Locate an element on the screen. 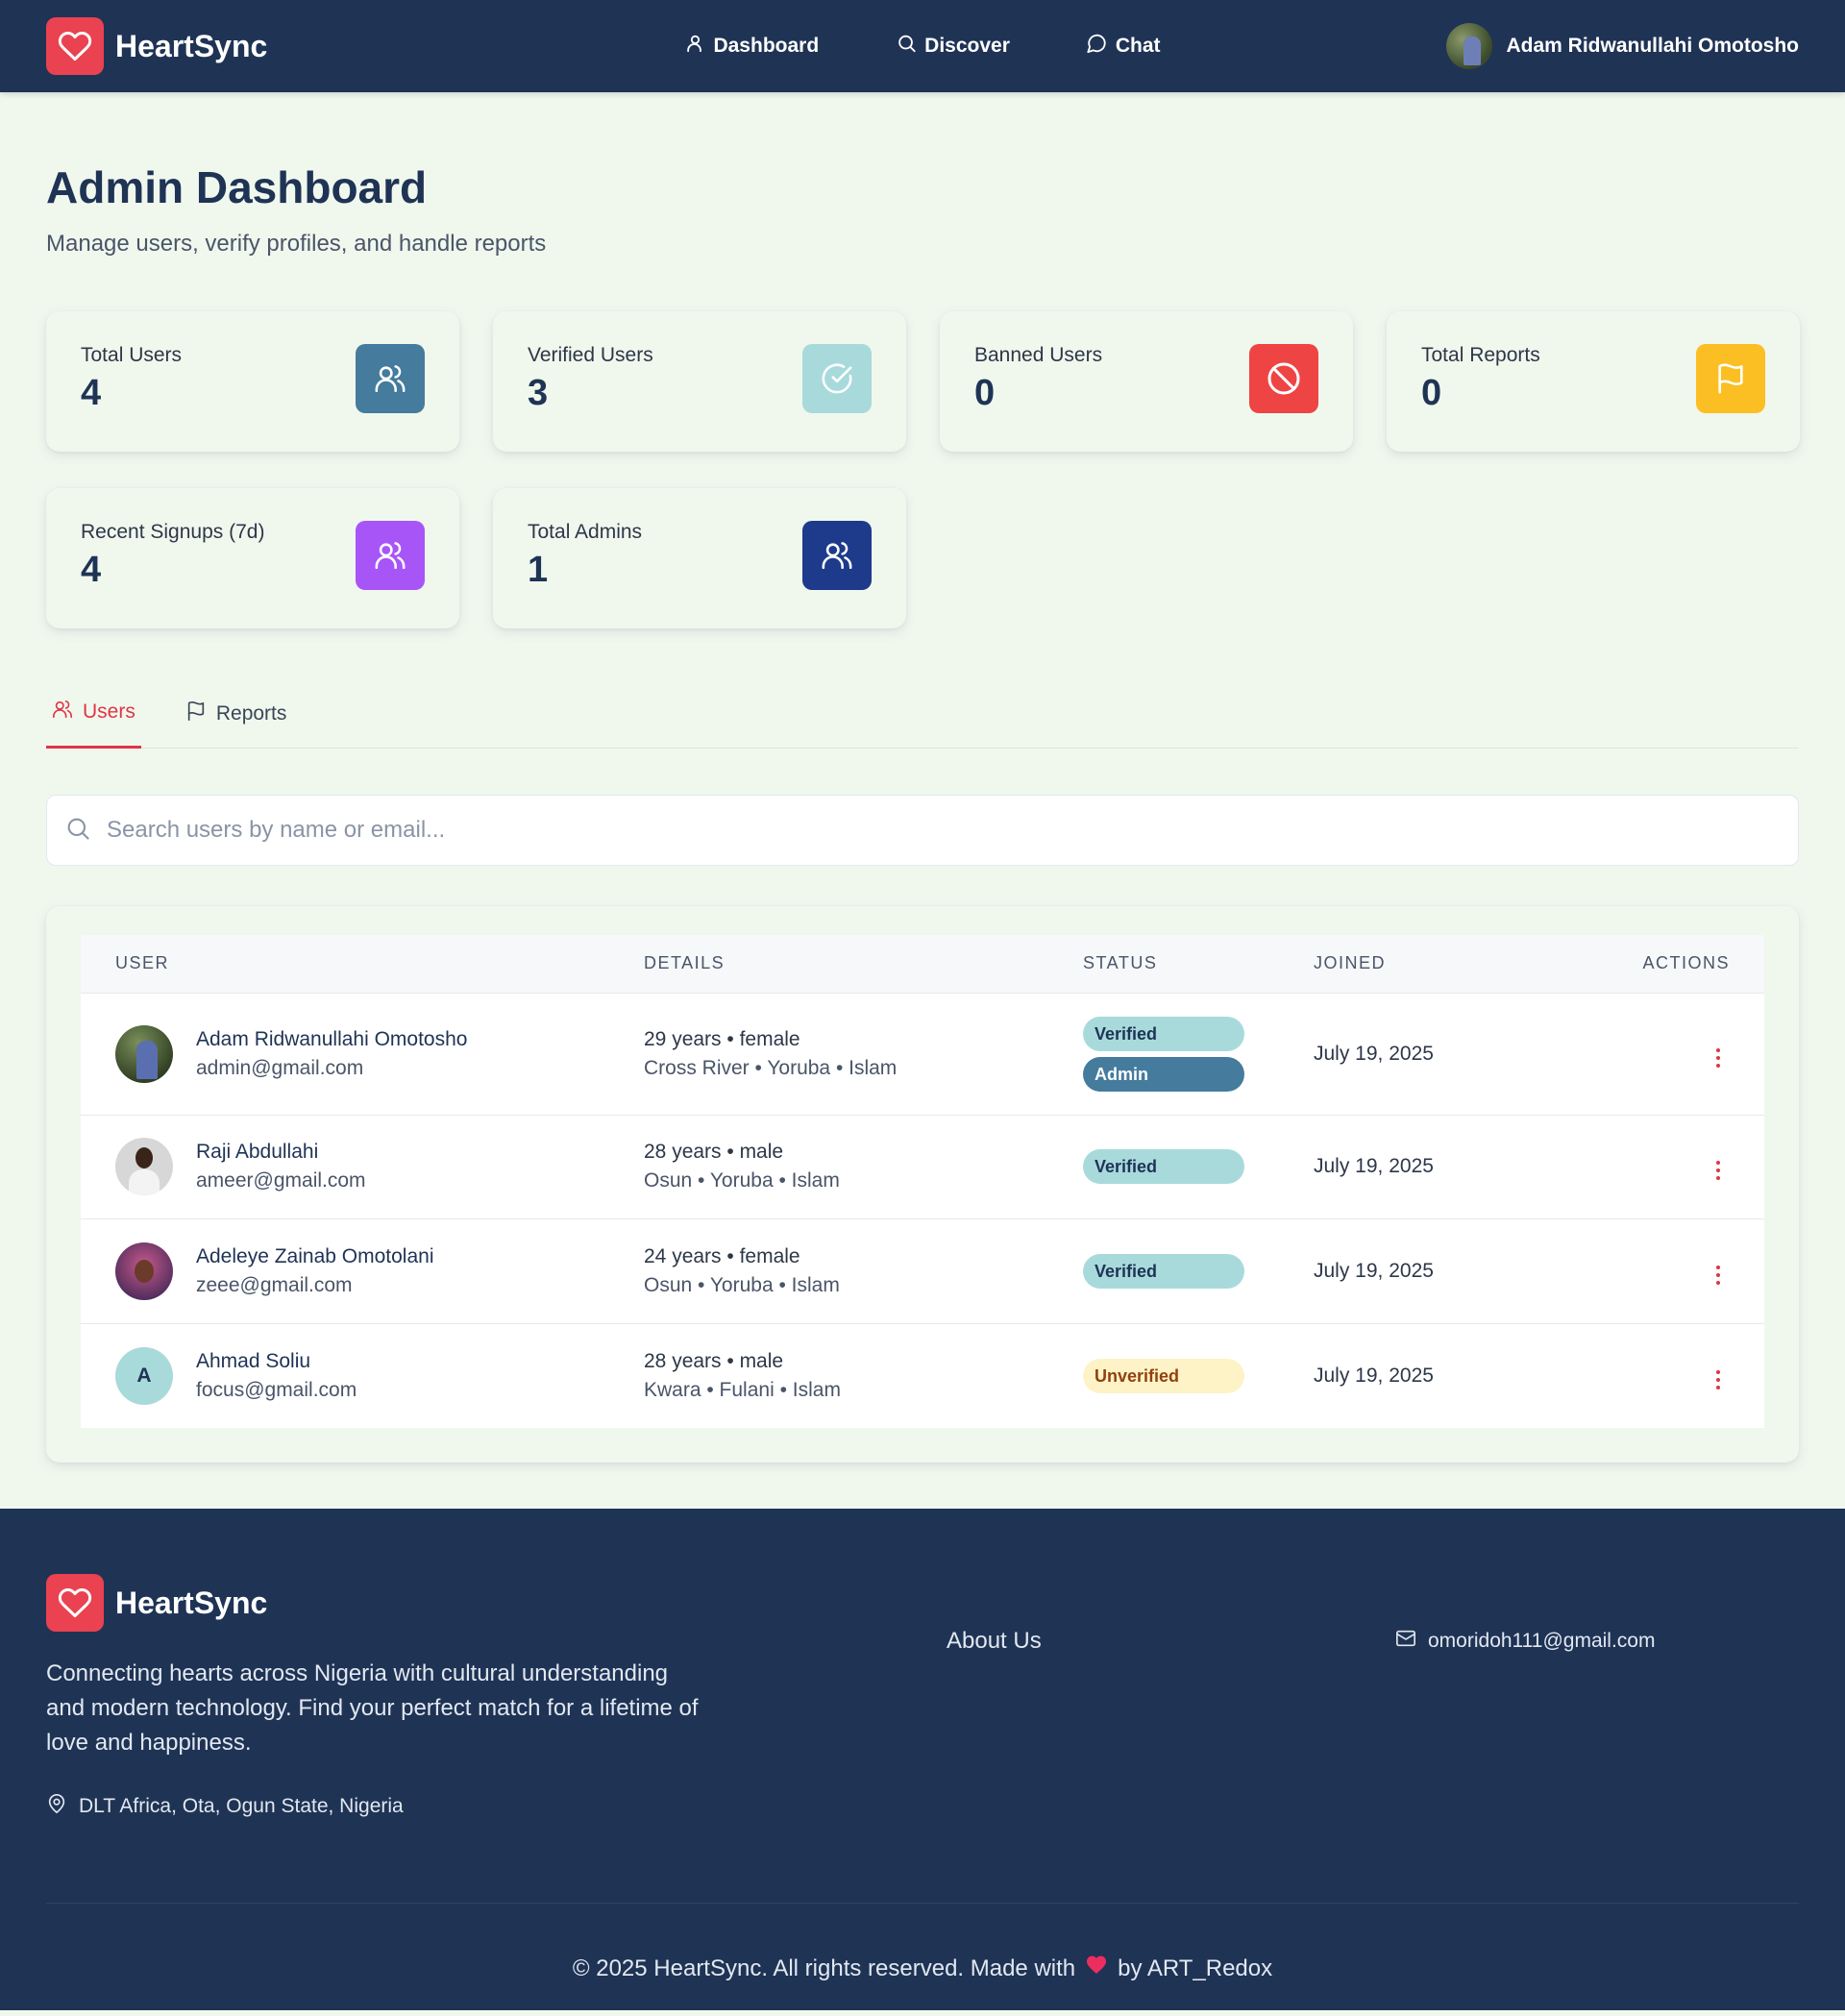 This screenshot has height=2016, width=1845. stat-value: 3 is located at coordinates (539, 393).